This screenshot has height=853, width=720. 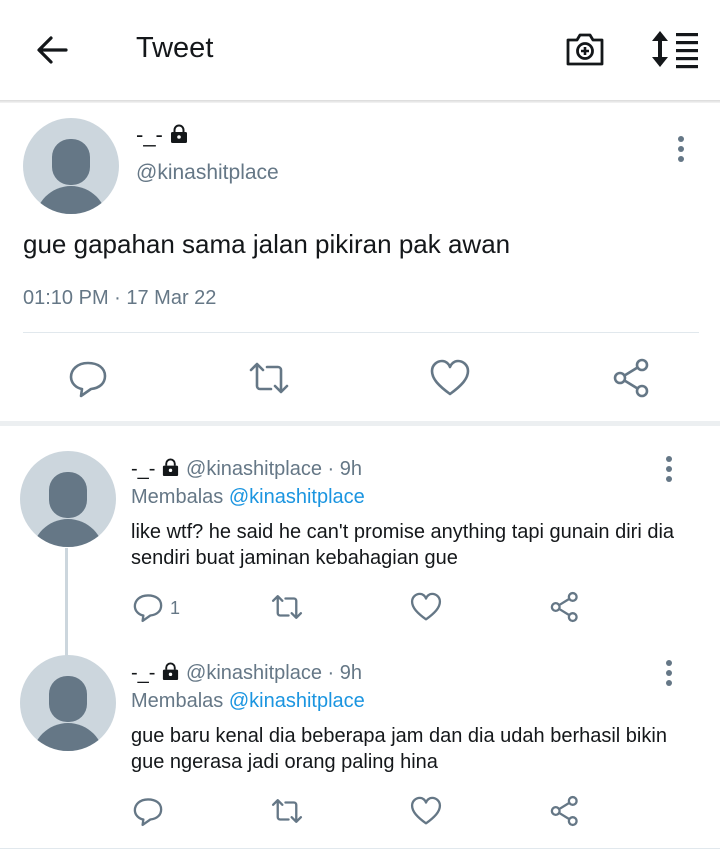 What do you see at coordinates (360, 101) in the screenshot?
I see `header-divider` at bounding box center [360, 101].